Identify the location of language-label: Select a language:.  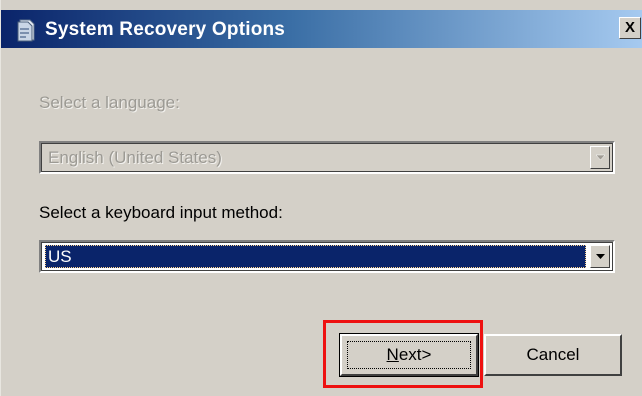
(109, 102).